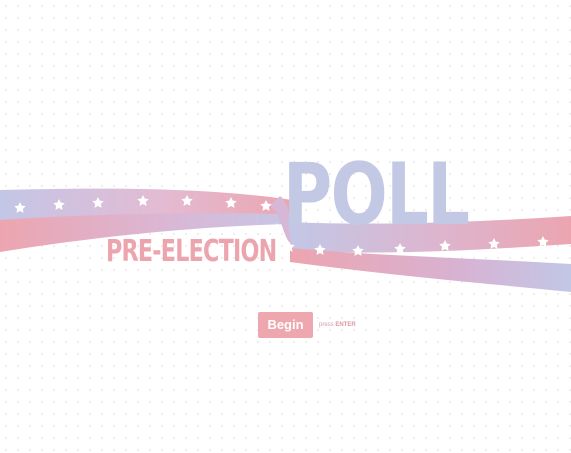  What do you see at coordinates (326, 325) in the screenshot?
I see `enter-hint-press: press` at bounding box center [326, 325].